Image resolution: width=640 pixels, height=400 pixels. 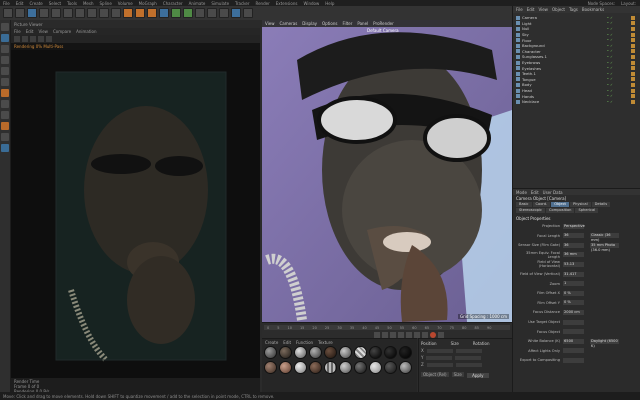 What do you see at coordinates (5, 115) in the screenshot?
I see `snapping-icon` at bounding box center [5, 115].